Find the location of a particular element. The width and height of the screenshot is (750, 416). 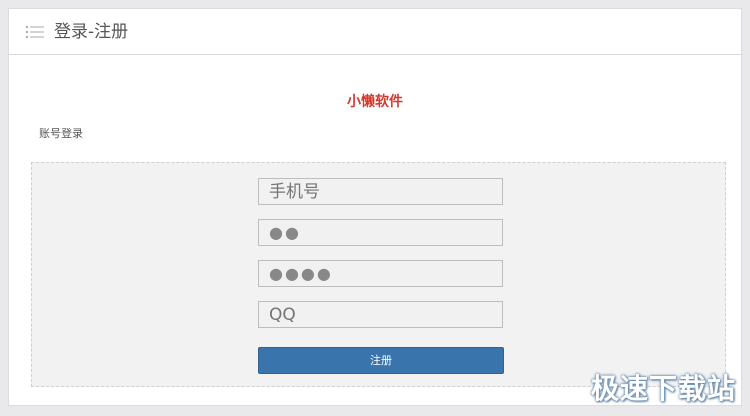

password-input: ●● is located at coordinates (380, 232).